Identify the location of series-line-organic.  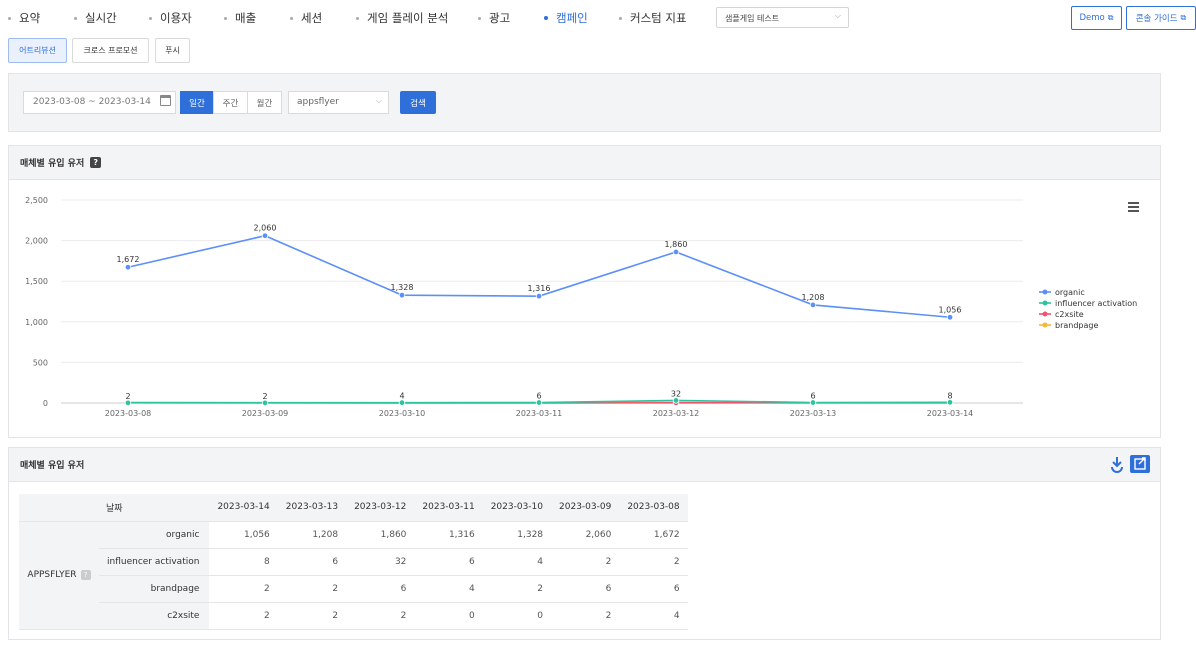
(539, 276).